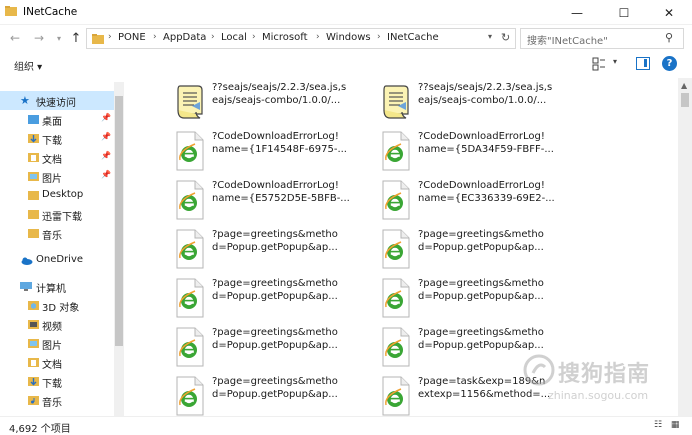  Describe the element at coordinates (57, 157) in the screenshot. I see `sidebar-item-documents-cn: 文档 📌` at that location.